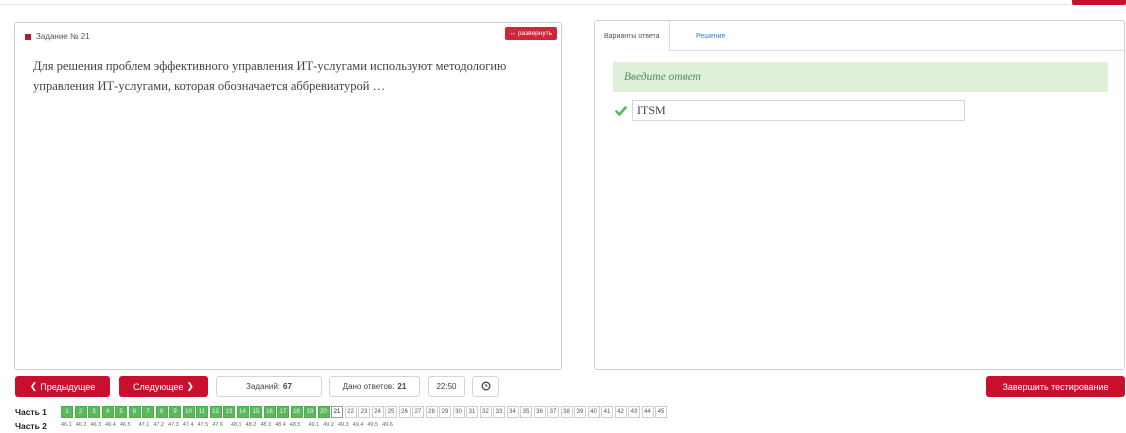 The width and height of the screenshot is (1126, 433). I want to click on question-cell: 30, so click(458, 412).